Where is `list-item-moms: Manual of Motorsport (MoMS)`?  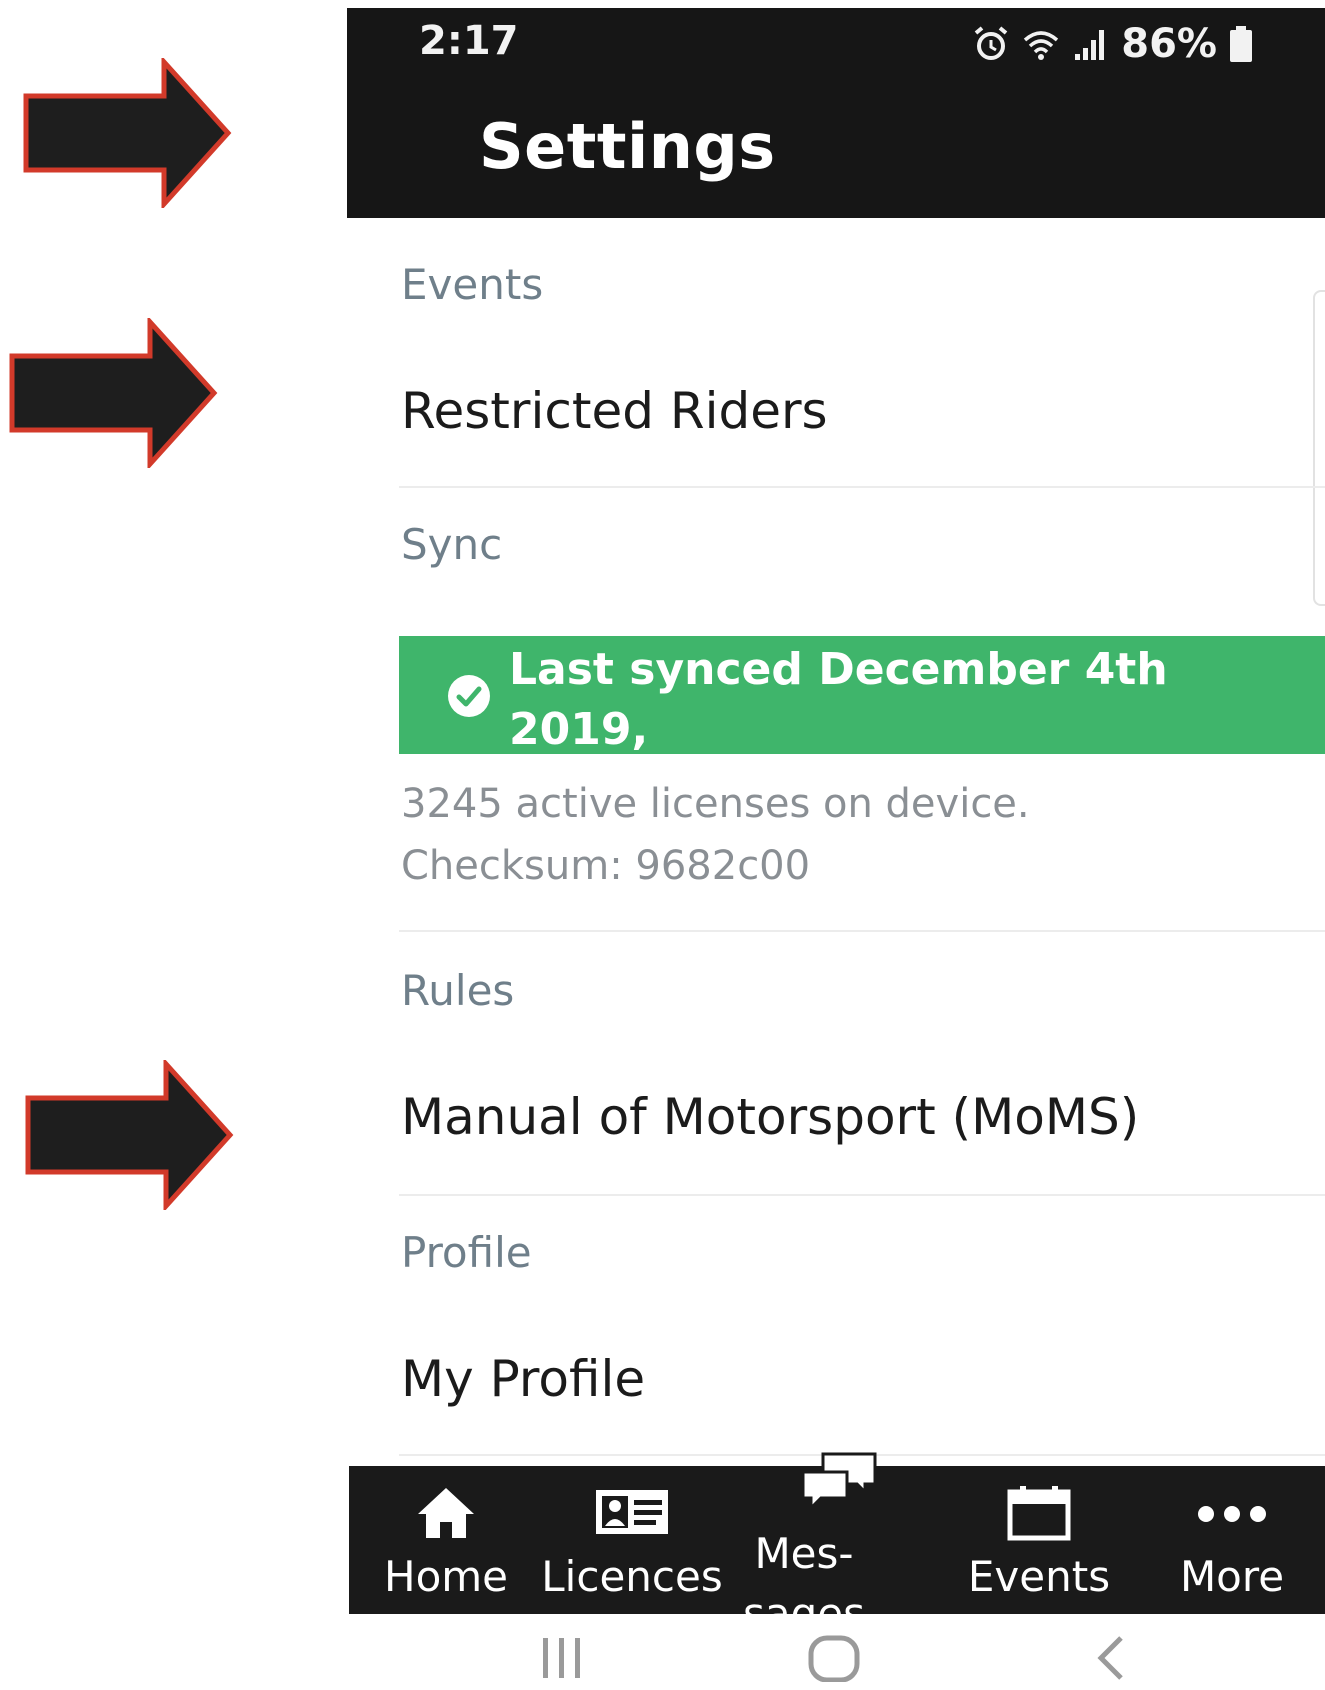 list-item-moms: Manual of Motorsport (MoMS) is located at coordinates (770, 1117).